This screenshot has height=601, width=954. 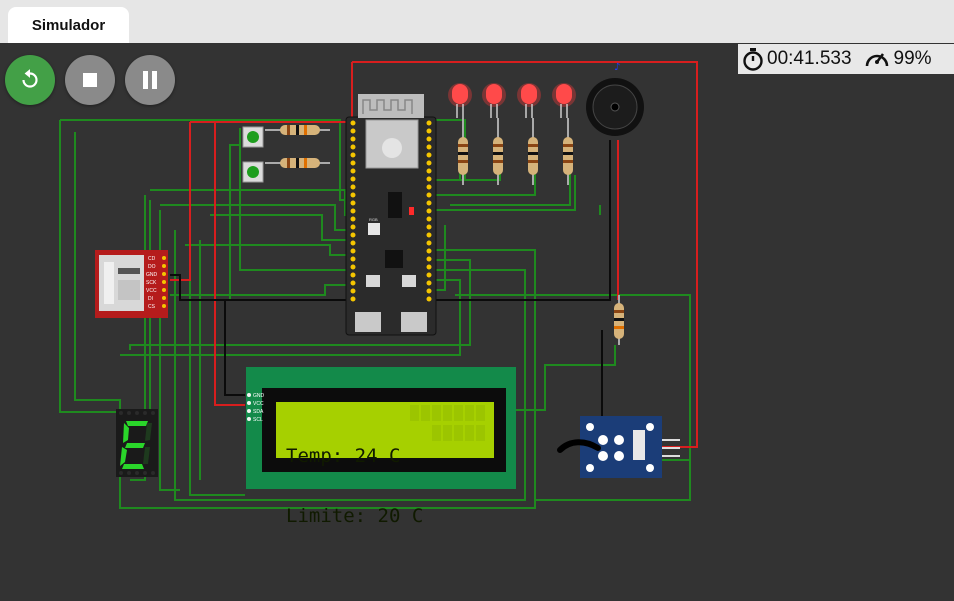 What do you see at coordinates (373, 281) in the screenshot?
I see `boot-button` at bounding box center [373, 281].